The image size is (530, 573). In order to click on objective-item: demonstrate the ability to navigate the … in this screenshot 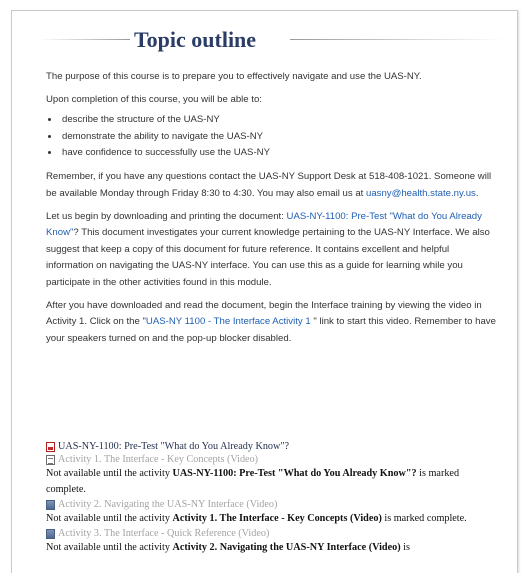, I will do `click(278, 137)`.